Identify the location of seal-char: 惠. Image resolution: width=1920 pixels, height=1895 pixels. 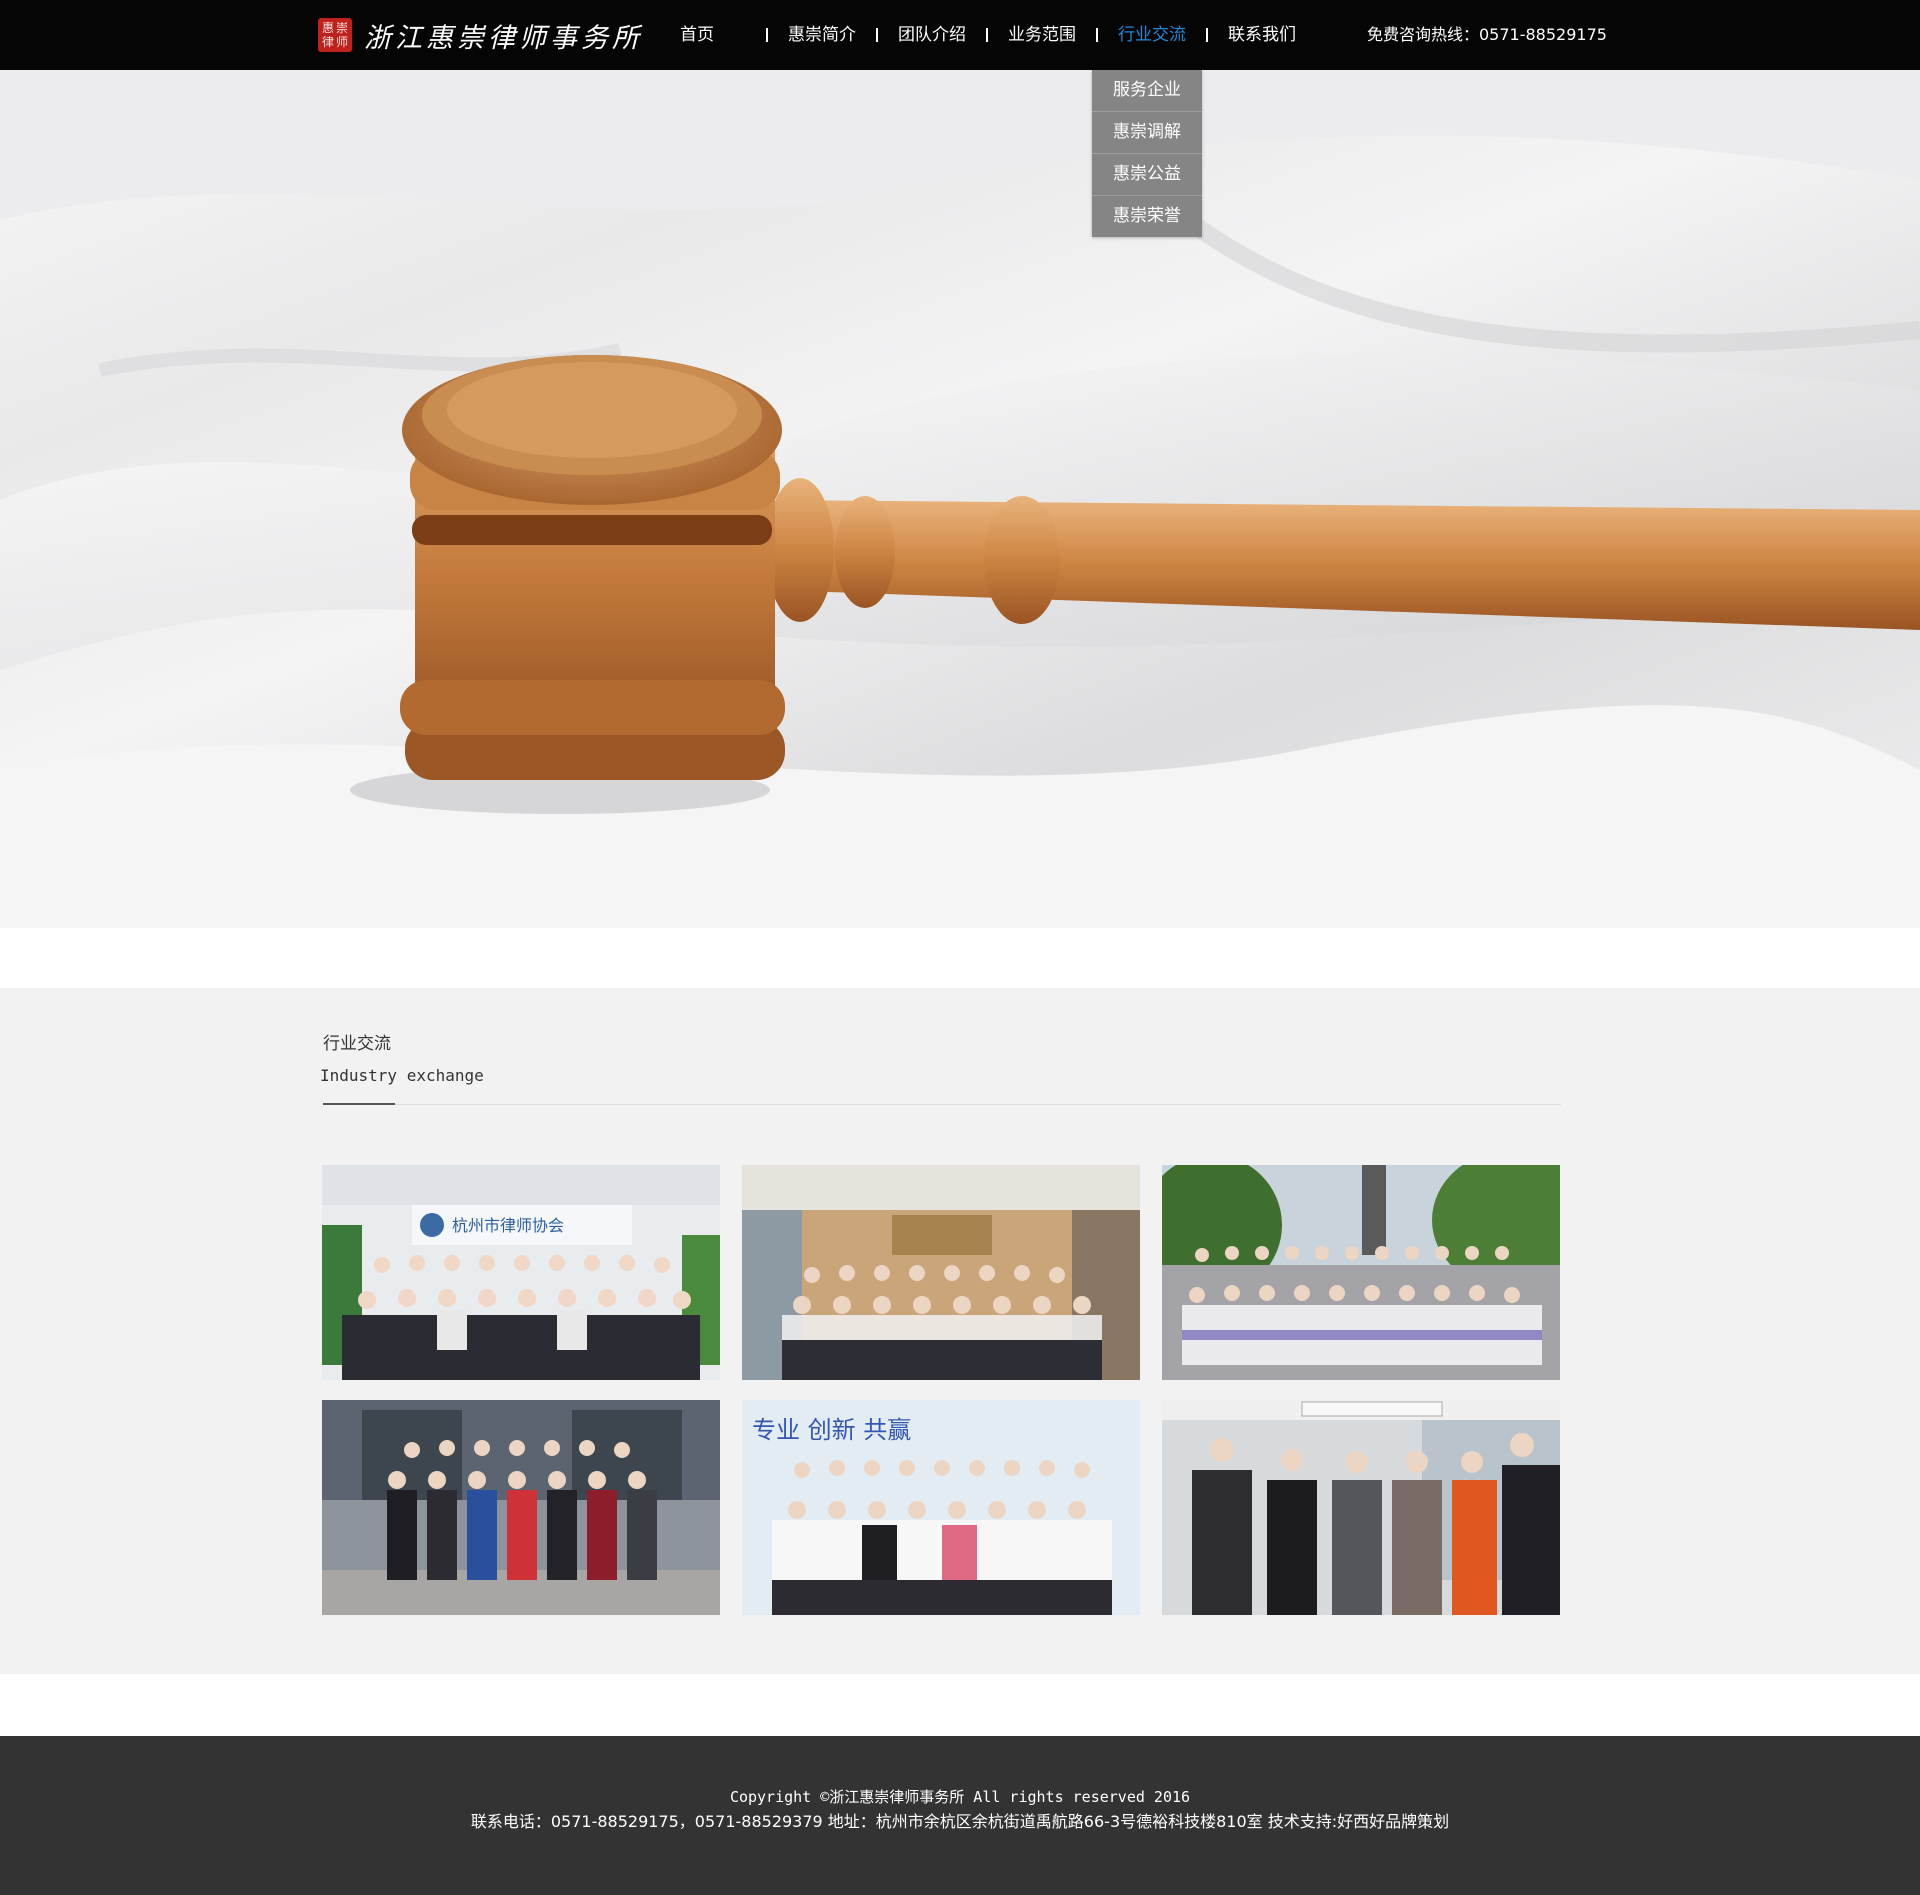
(327, 28).